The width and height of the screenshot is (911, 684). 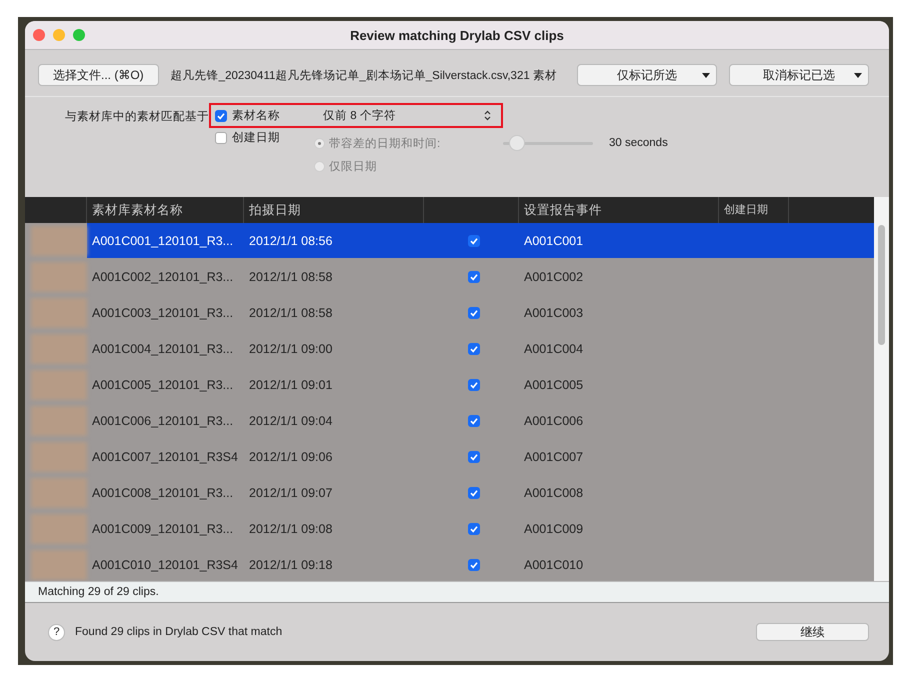 I want to click on table-row: A001C001_120101_R3... 2012/1/1 08:56 A001C001, so click(x=480, y=240).